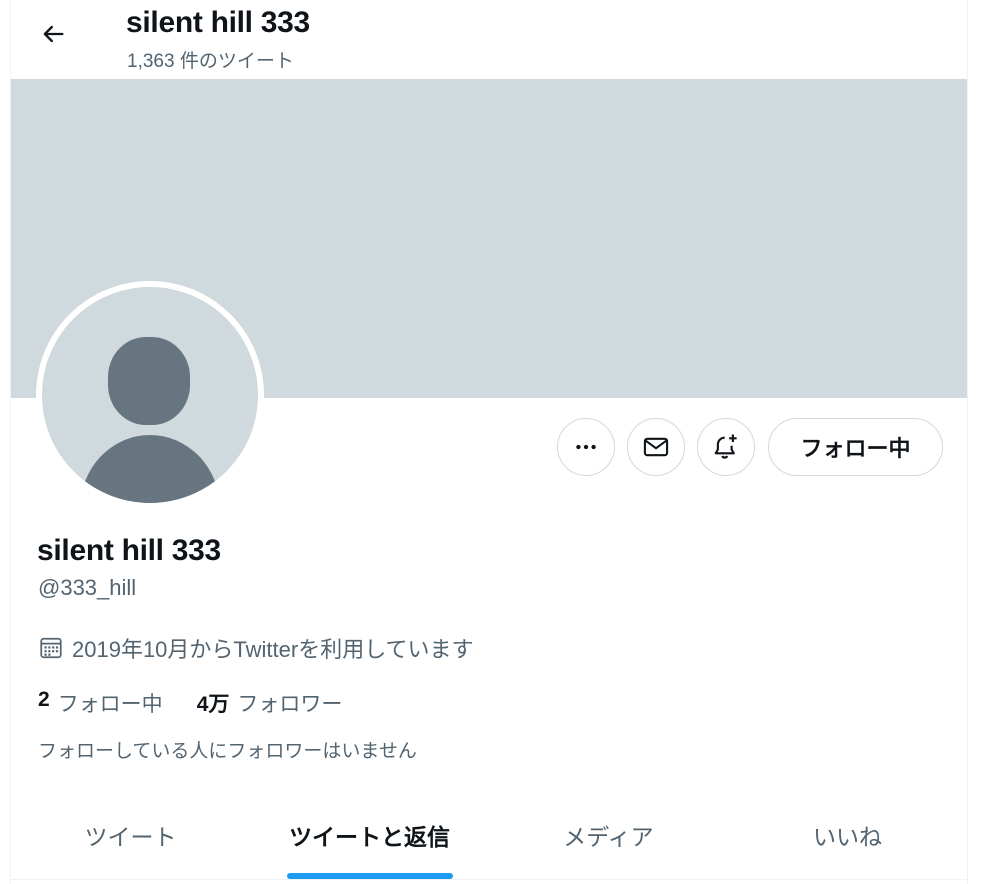  I want to click on message-button, so click(656, 447).